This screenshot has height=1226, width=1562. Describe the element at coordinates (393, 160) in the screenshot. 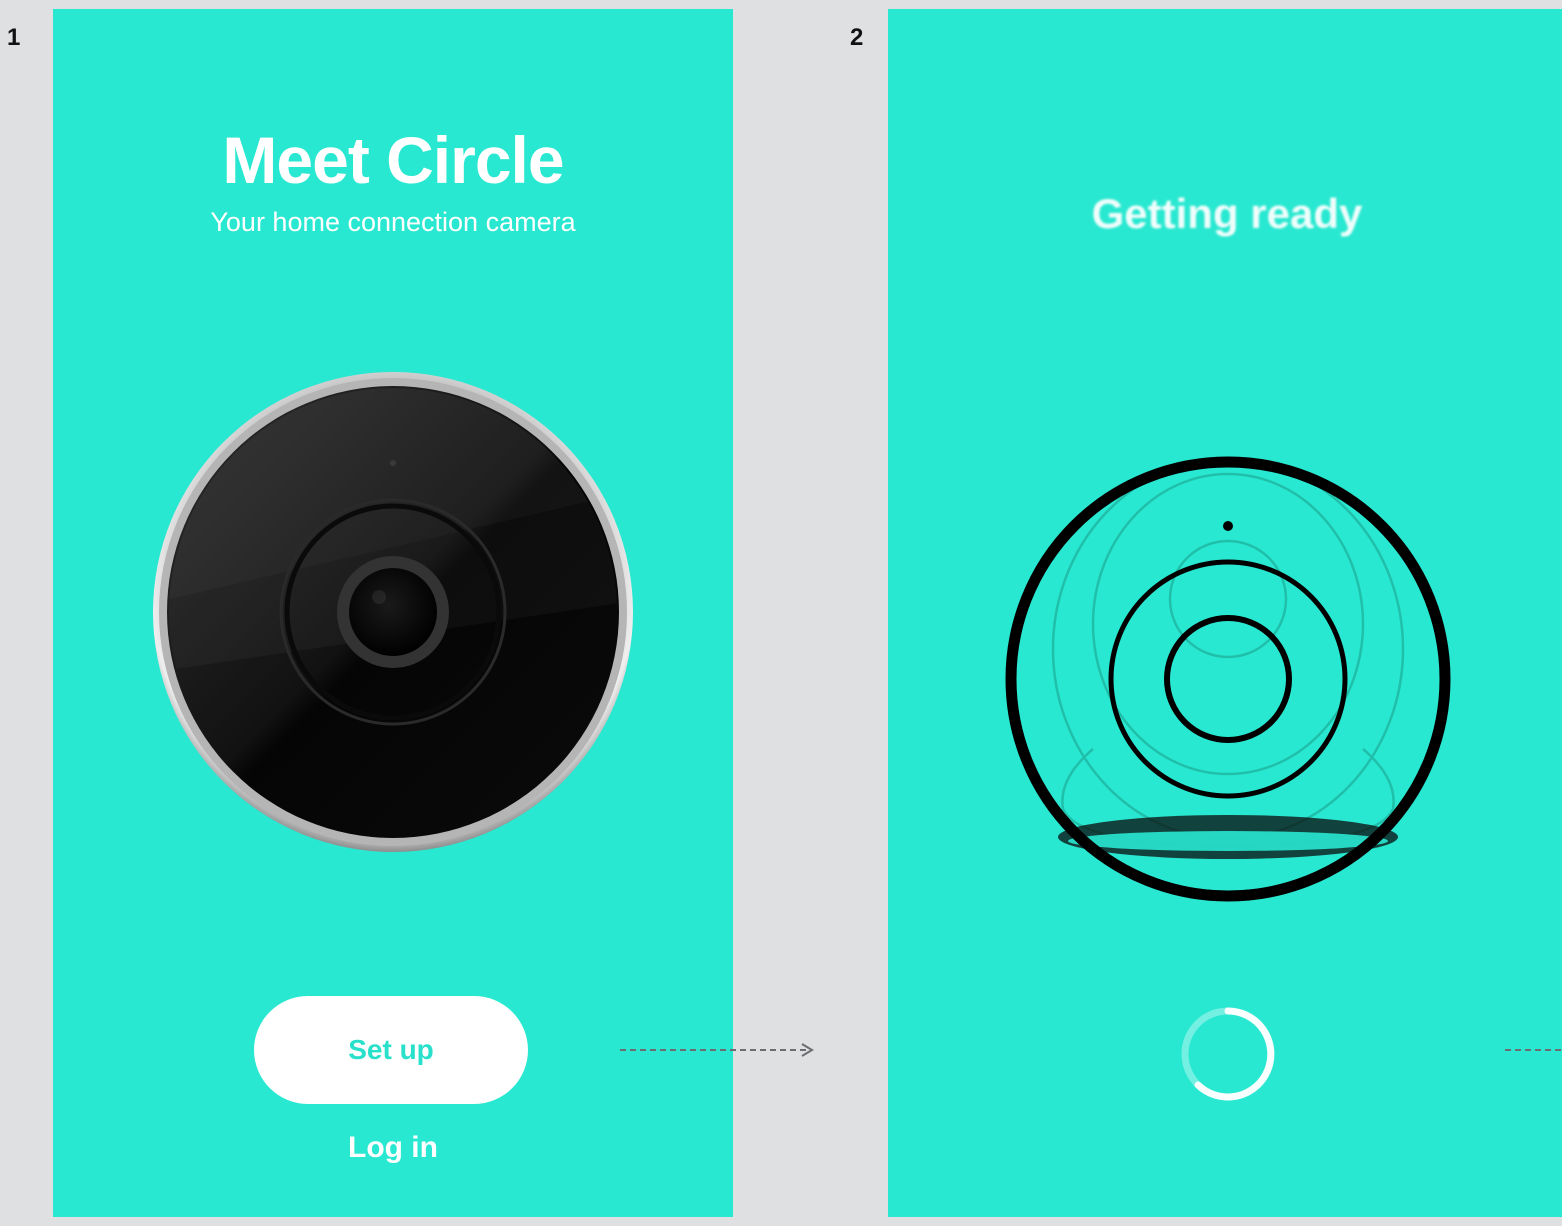

I see `welcome-title: Meet Circle` at that location.